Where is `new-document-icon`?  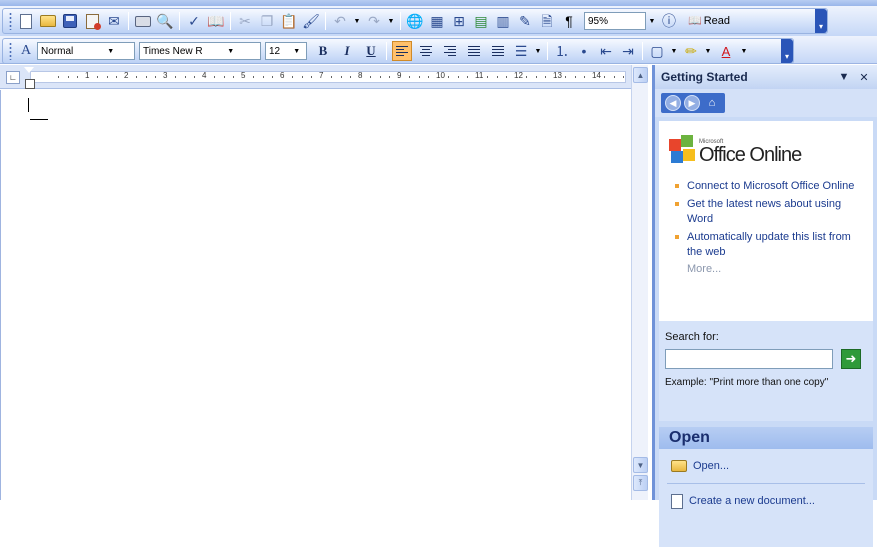 new-document-icon is located at coordinates (26, 21).